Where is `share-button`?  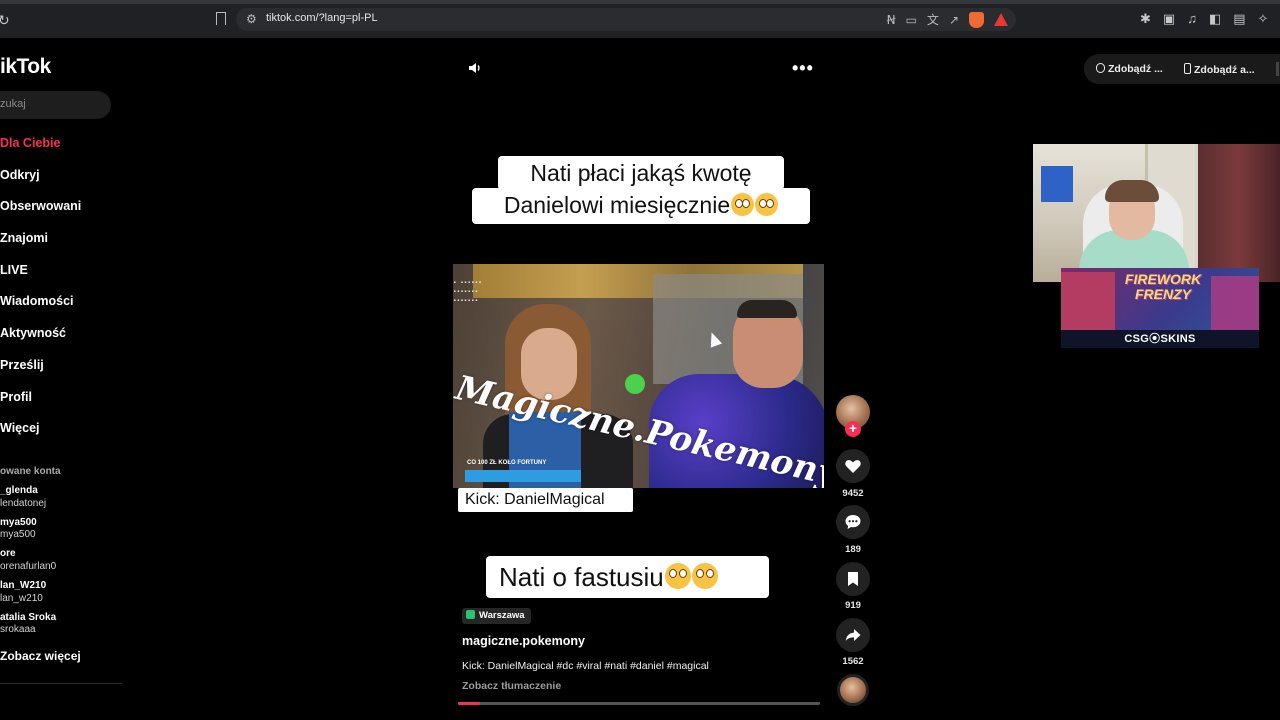 share-button is located at coordinates (853, 635).